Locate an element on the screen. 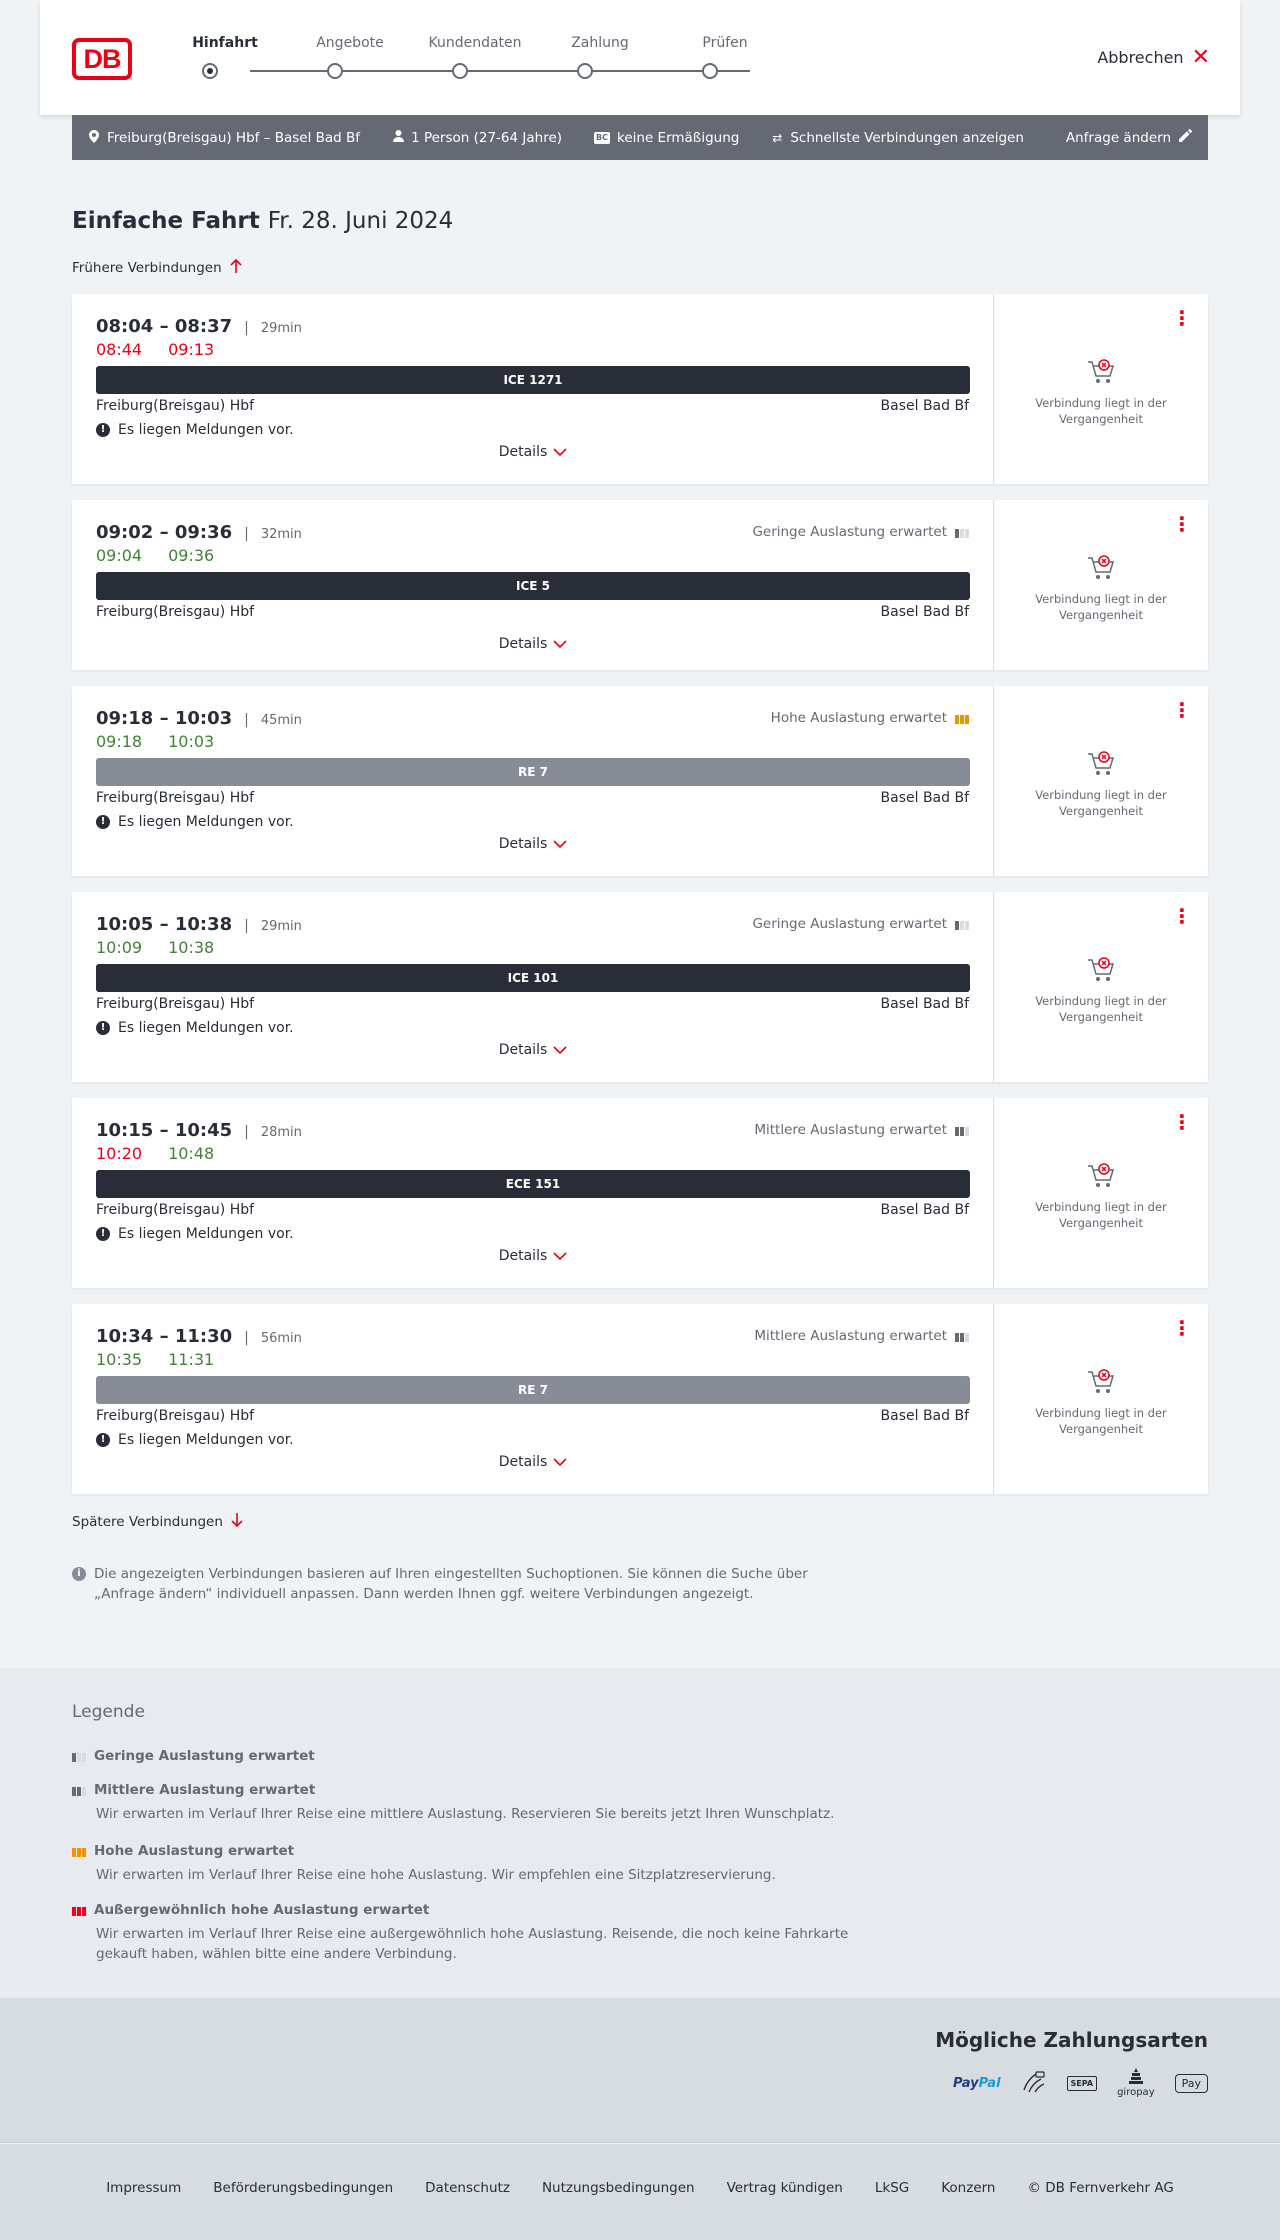 Image resolution: width=1280 pixels, height=2240 pixels. legend-item-title: Hohe Auslastung erwartet is located at coordinates (194, 1851).